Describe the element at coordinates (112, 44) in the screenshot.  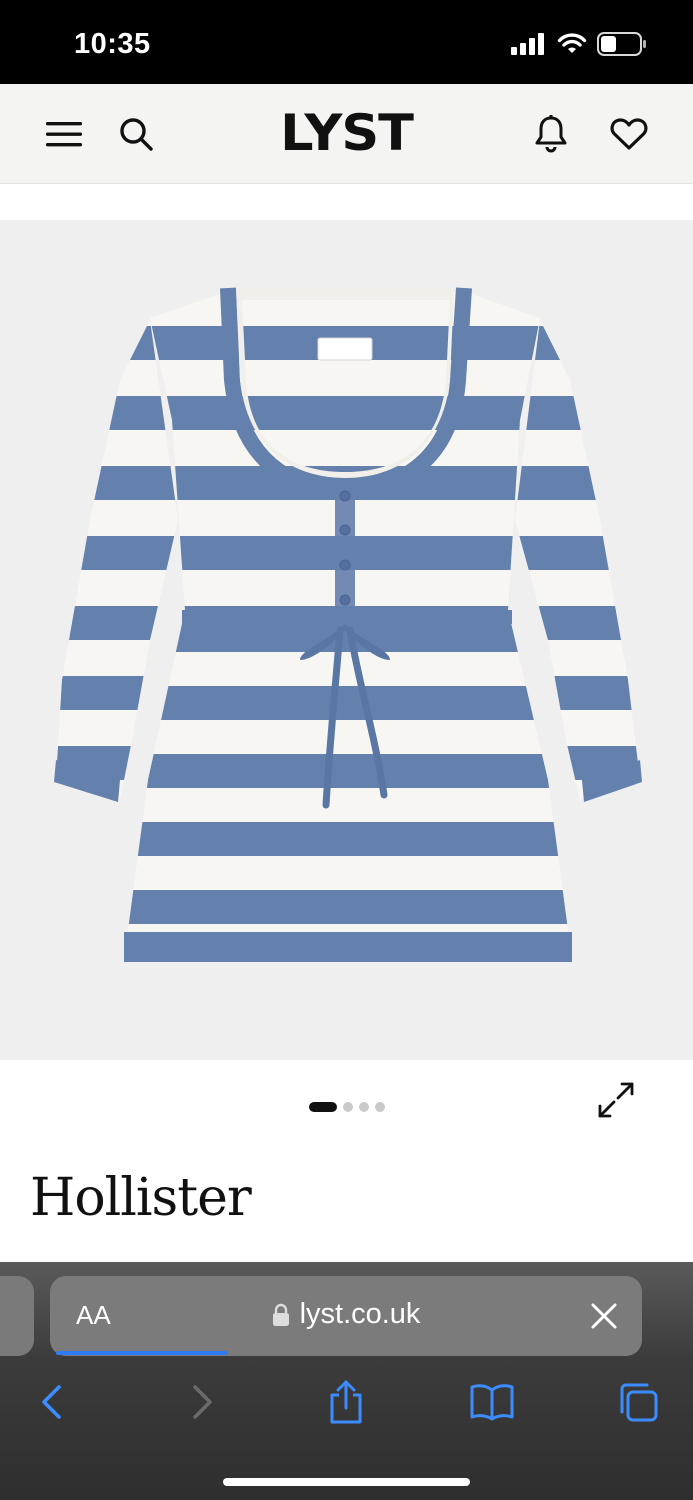
I see `status-time: 10:35` at that location.